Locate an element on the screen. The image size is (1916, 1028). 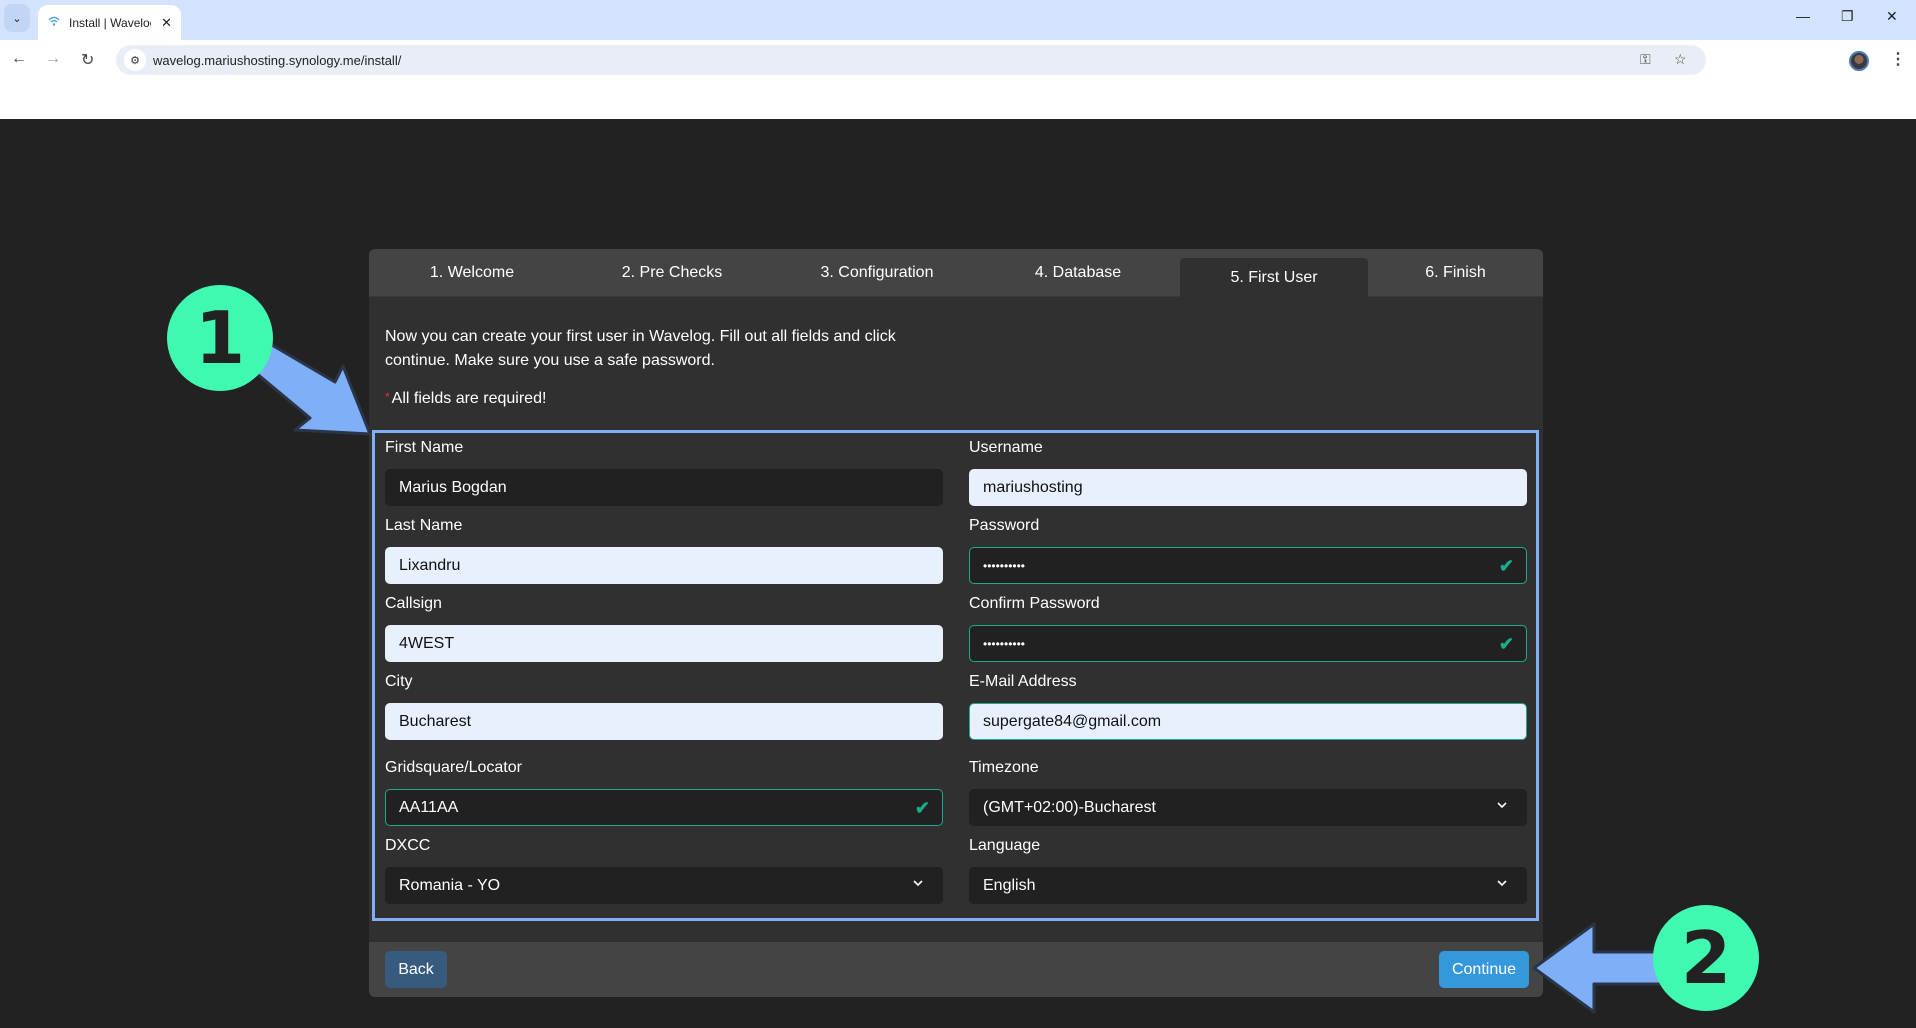
tab-pre-checks: 2. Pre Checks is located at coordinates (672, 273).